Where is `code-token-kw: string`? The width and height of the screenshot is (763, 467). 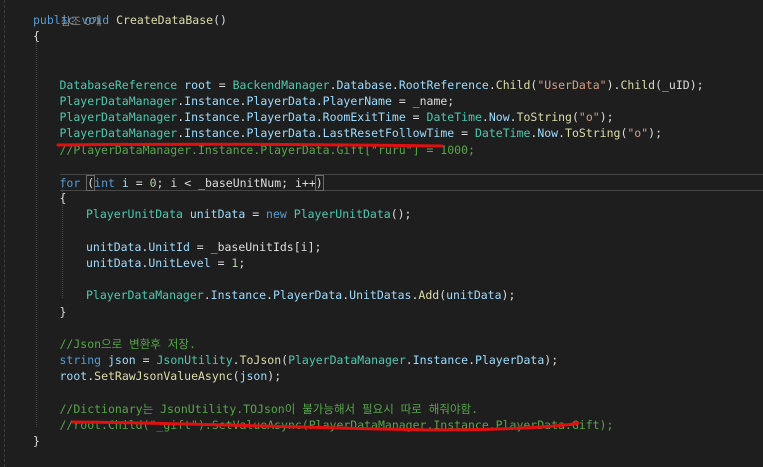 code-token-kw: string is located at coordinates (80, 360).